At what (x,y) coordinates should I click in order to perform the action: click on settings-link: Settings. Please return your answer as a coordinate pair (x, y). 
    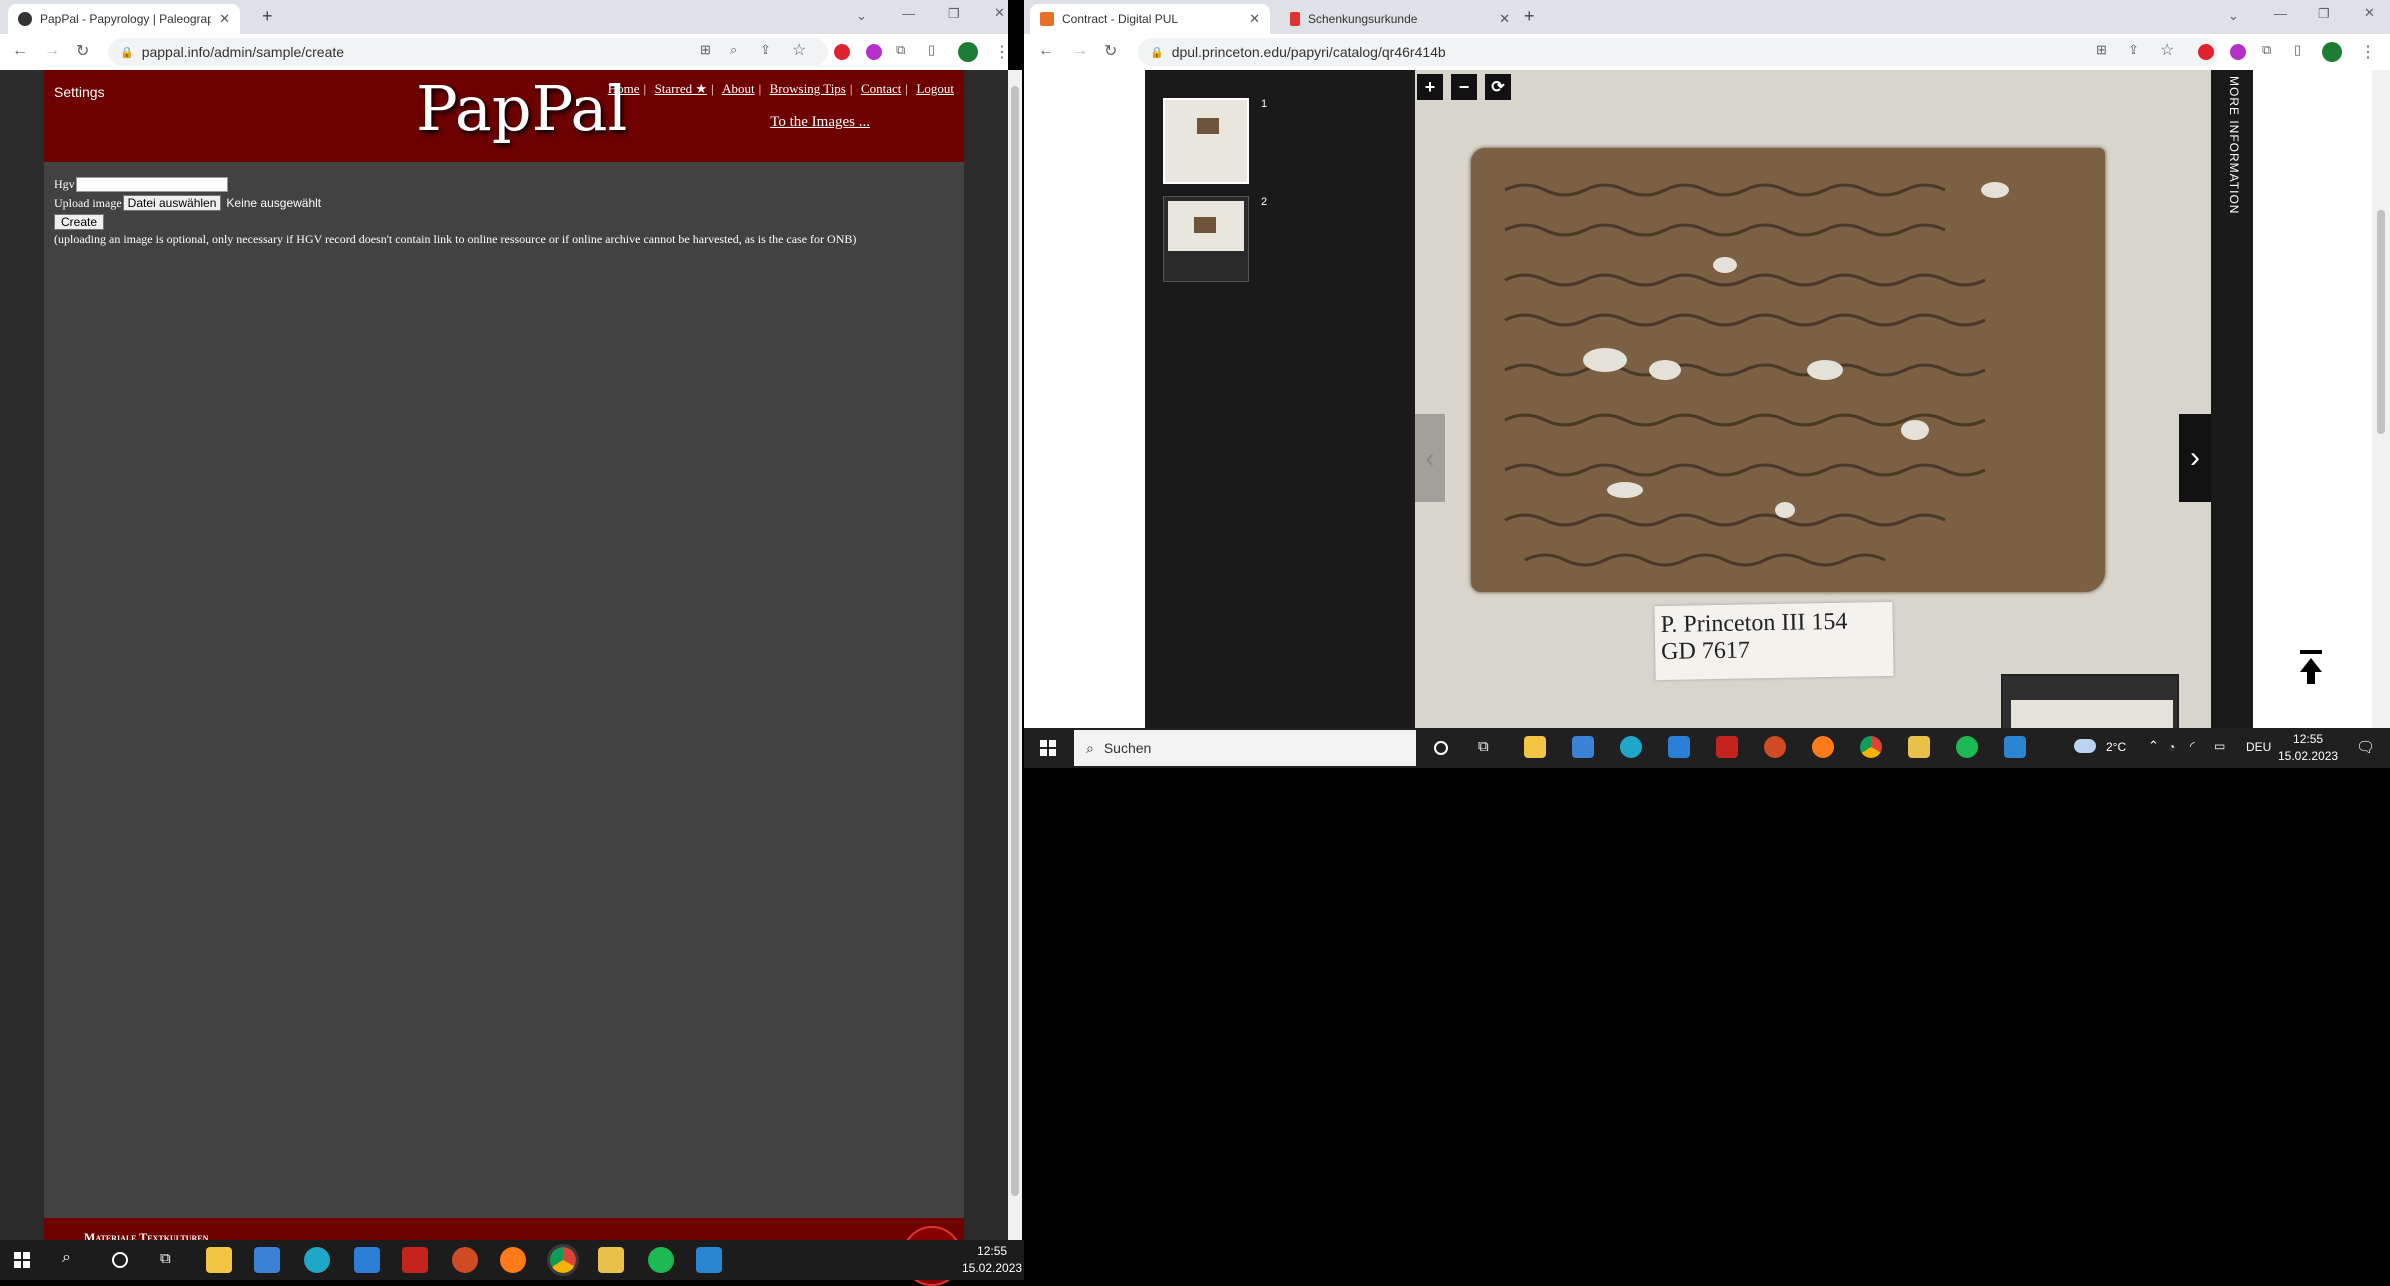
    Looking at the image, I should click on (79, 92).